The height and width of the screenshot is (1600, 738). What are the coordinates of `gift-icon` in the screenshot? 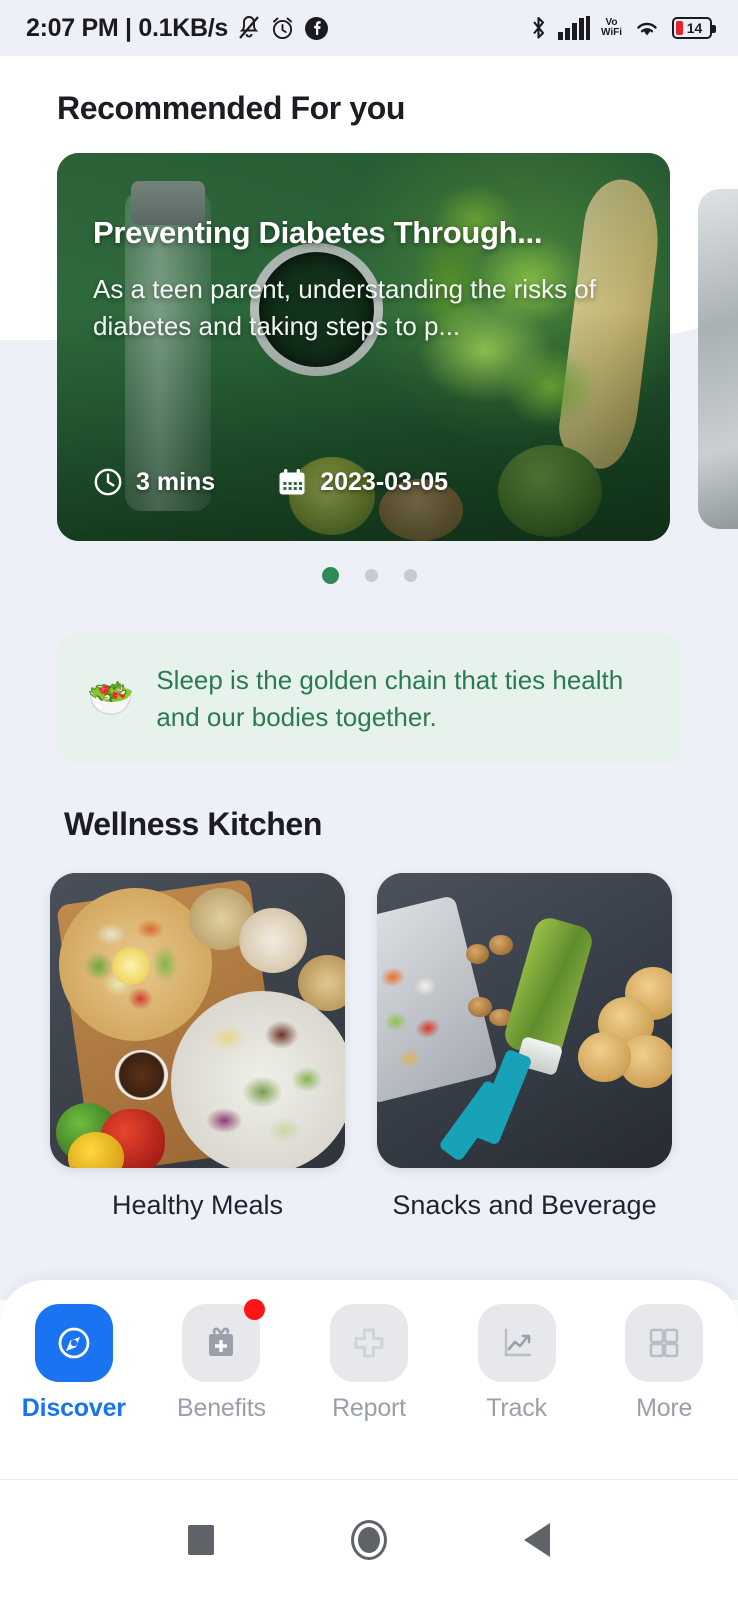 It's located at (224, 1340).